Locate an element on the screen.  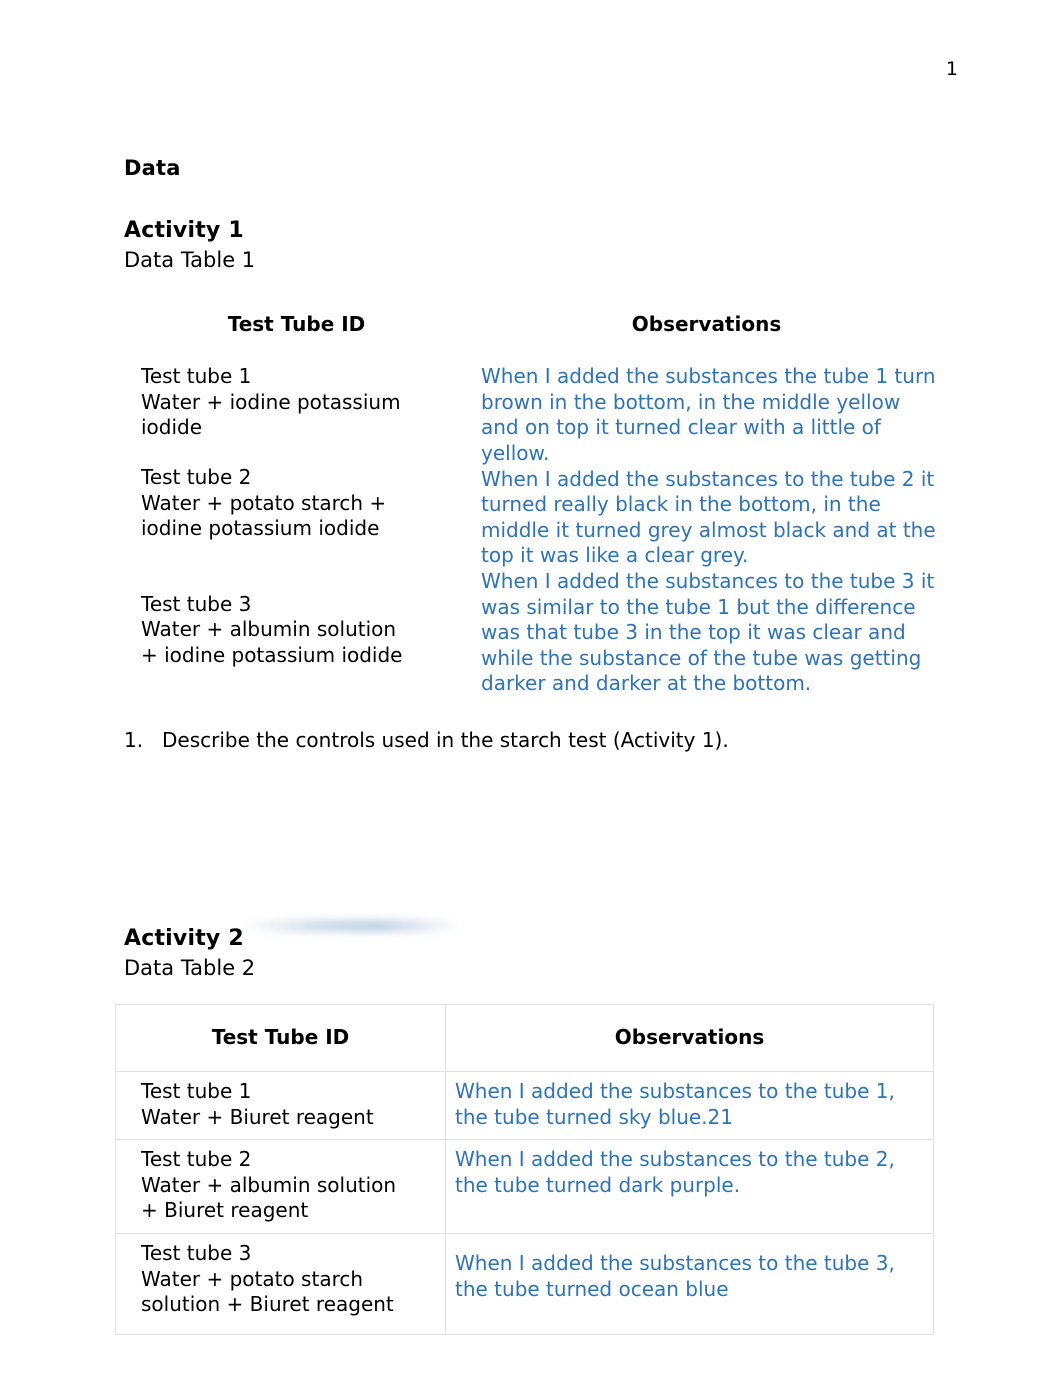
tube-contents-line: Water + iodine potassium is located at coordinates (271, 401).